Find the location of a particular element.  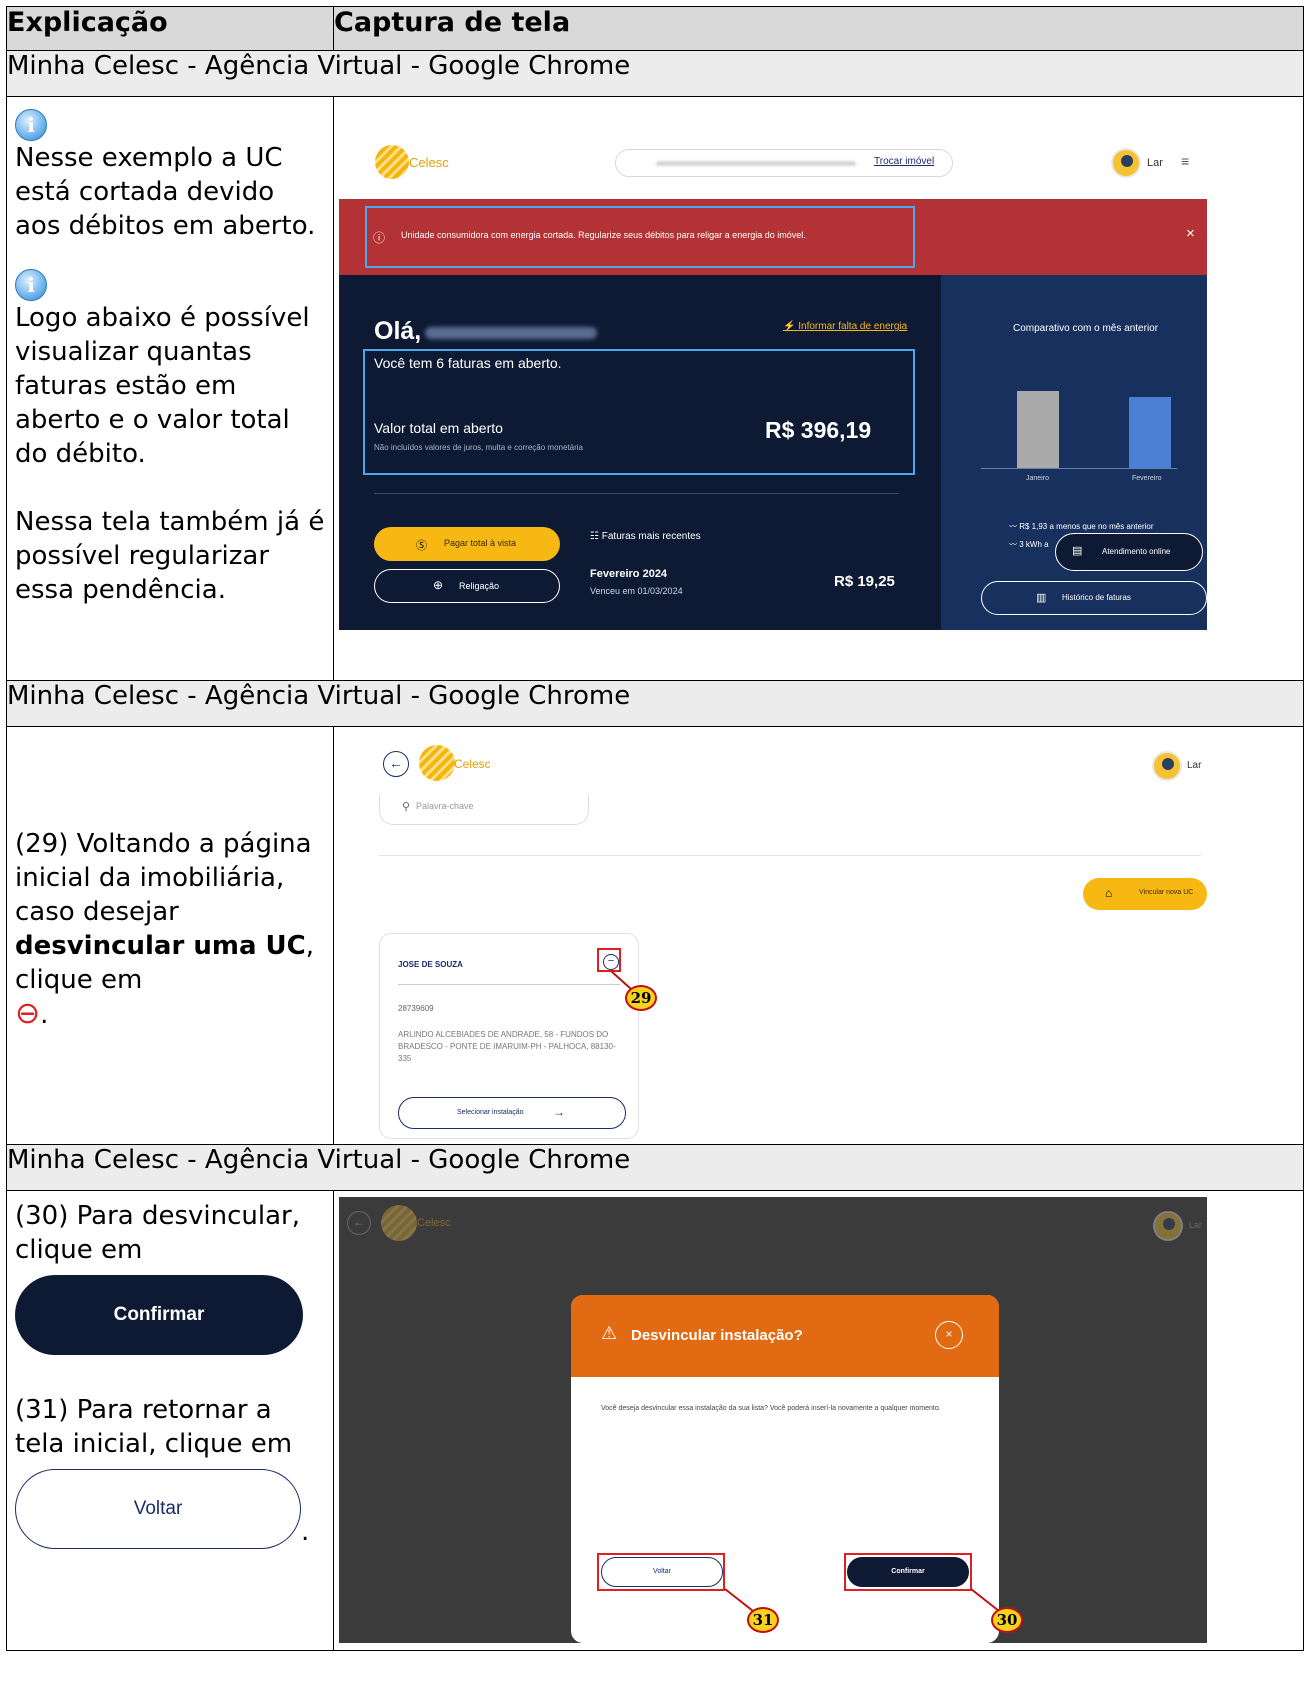

plus-icon: ⊕ is located at coordinates (438, 585).